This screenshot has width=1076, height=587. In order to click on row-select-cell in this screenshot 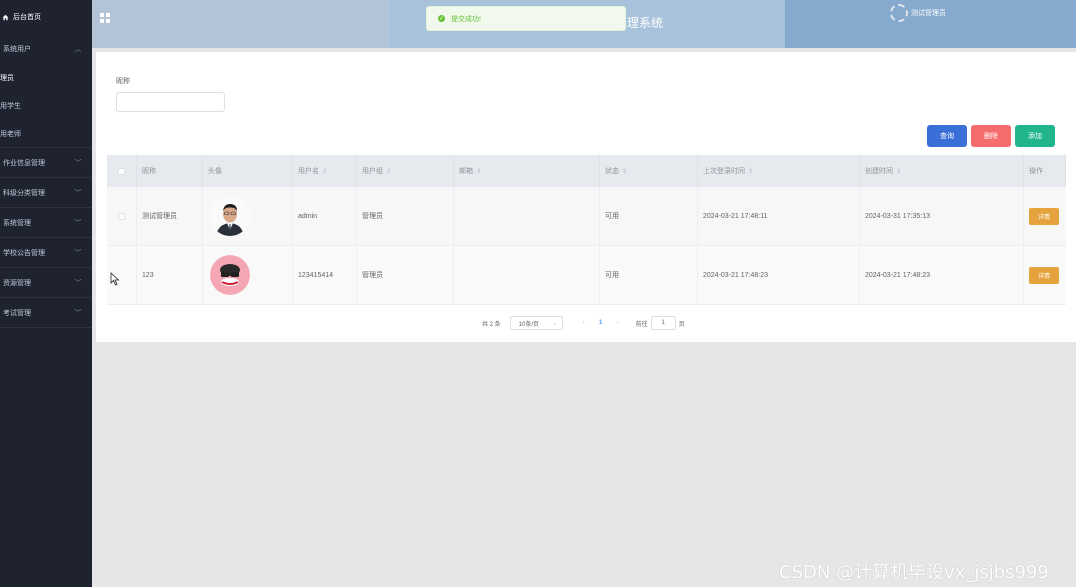, I will do `click(122, 216)`.